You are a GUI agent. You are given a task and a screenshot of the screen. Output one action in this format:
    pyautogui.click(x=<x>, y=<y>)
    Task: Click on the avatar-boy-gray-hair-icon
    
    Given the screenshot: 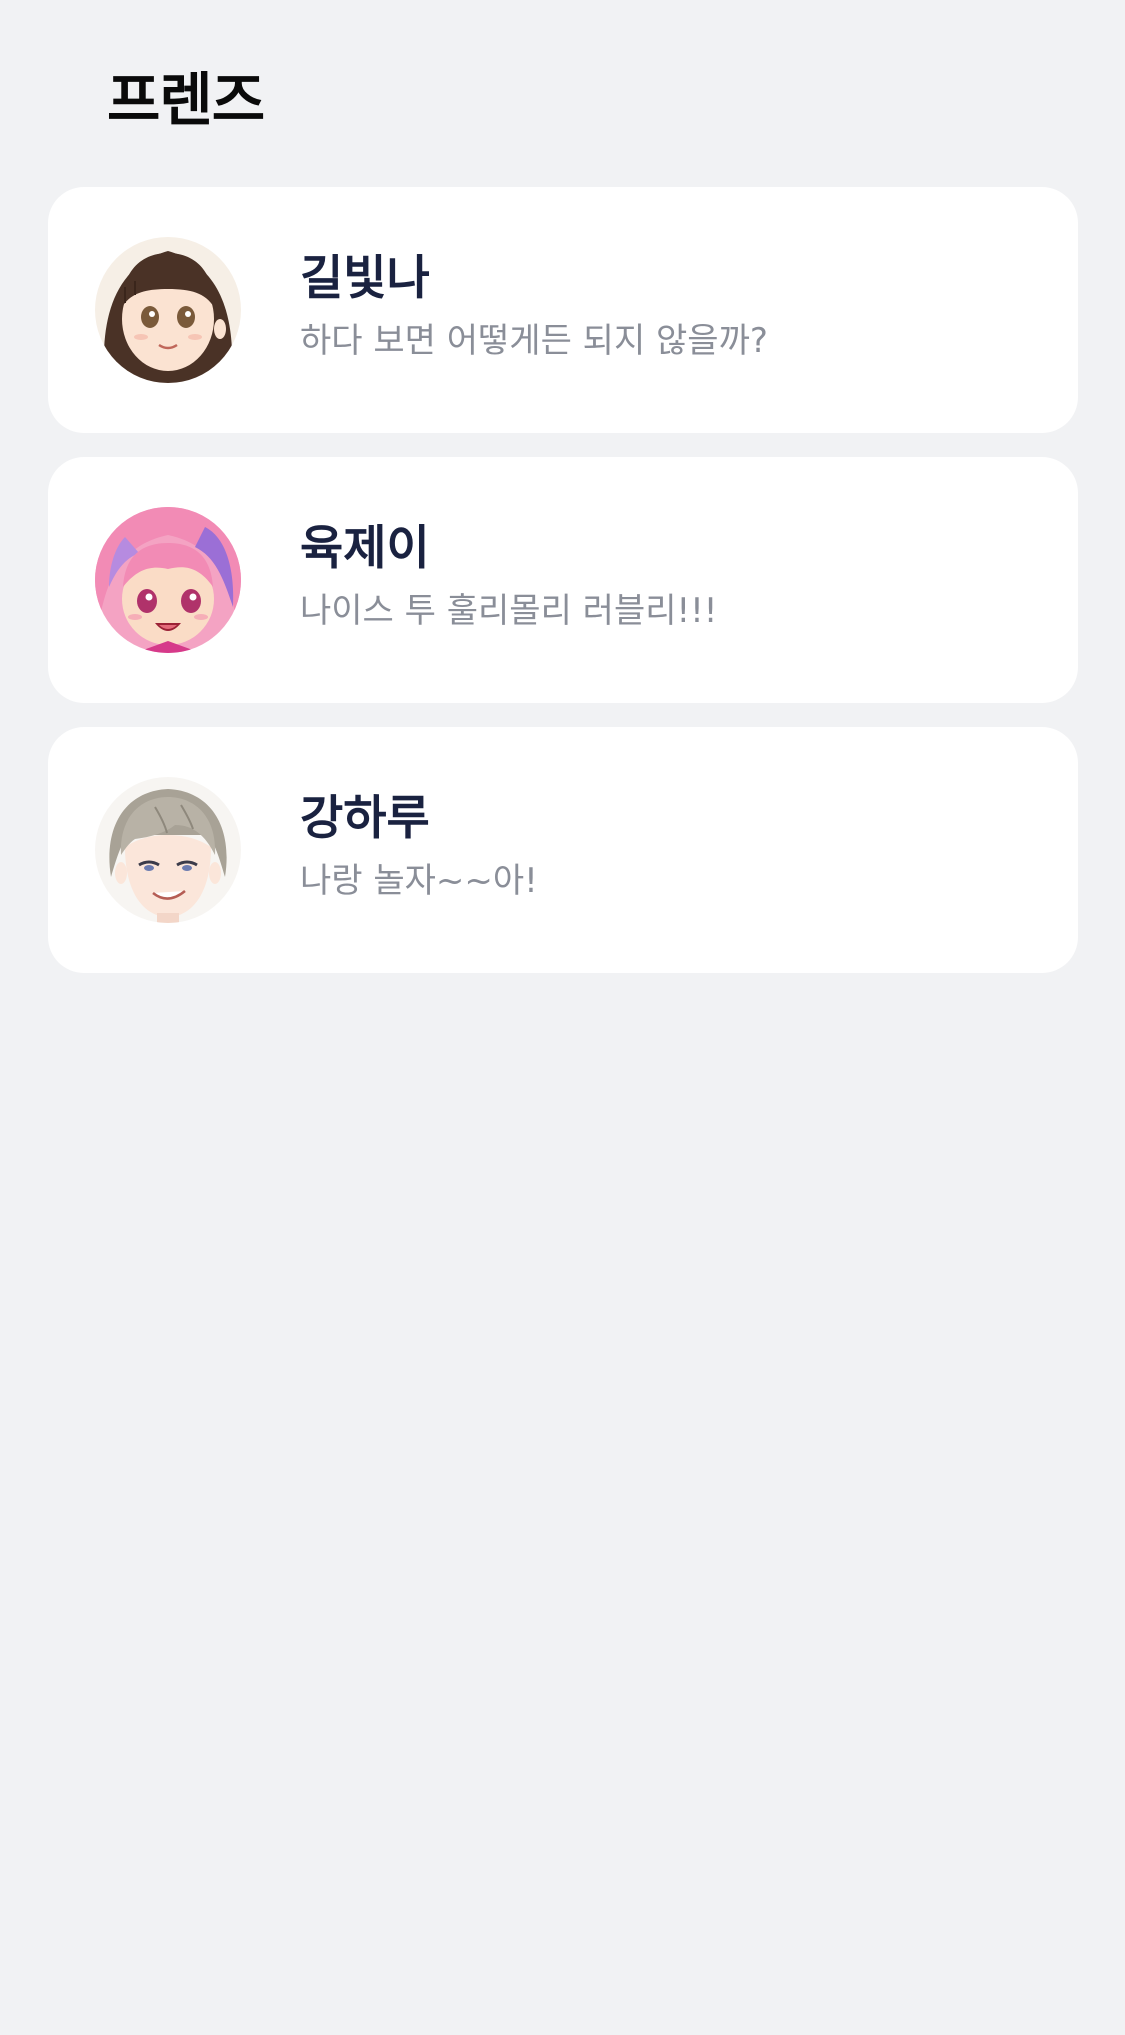 What is the action you would take?
    pyautogui.click(x=168, y=850)
    